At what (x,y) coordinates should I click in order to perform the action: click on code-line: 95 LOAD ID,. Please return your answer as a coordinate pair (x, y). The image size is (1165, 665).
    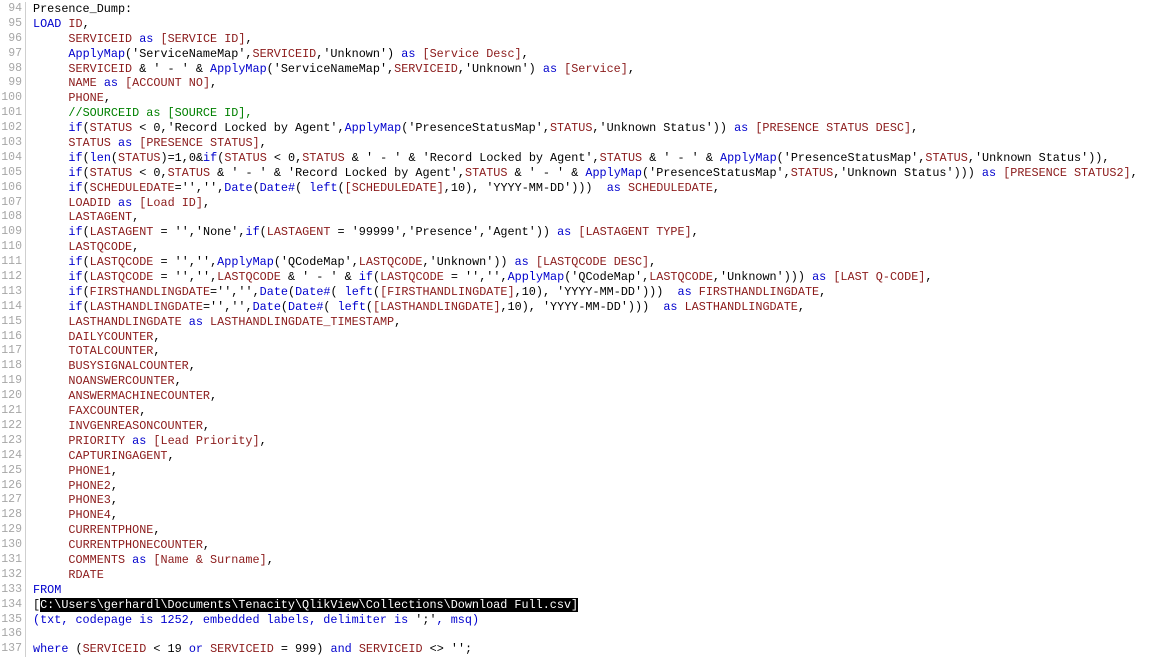
    Looking at the image, I should click on (582, 24).